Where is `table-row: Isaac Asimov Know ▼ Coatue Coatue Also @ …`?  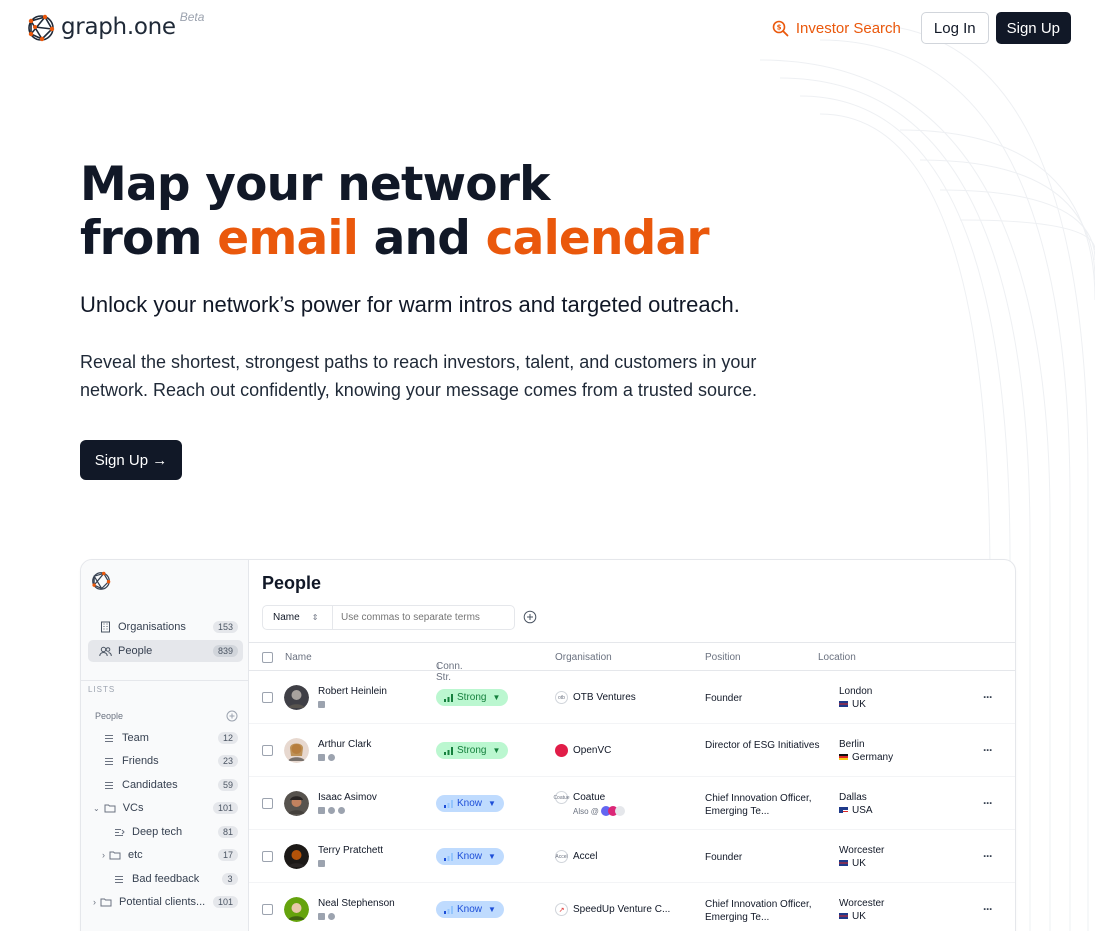 table-row: Isaac Asimov Know ▼ Coatue Coatue Also @ … is located at coordinates (632, 803).